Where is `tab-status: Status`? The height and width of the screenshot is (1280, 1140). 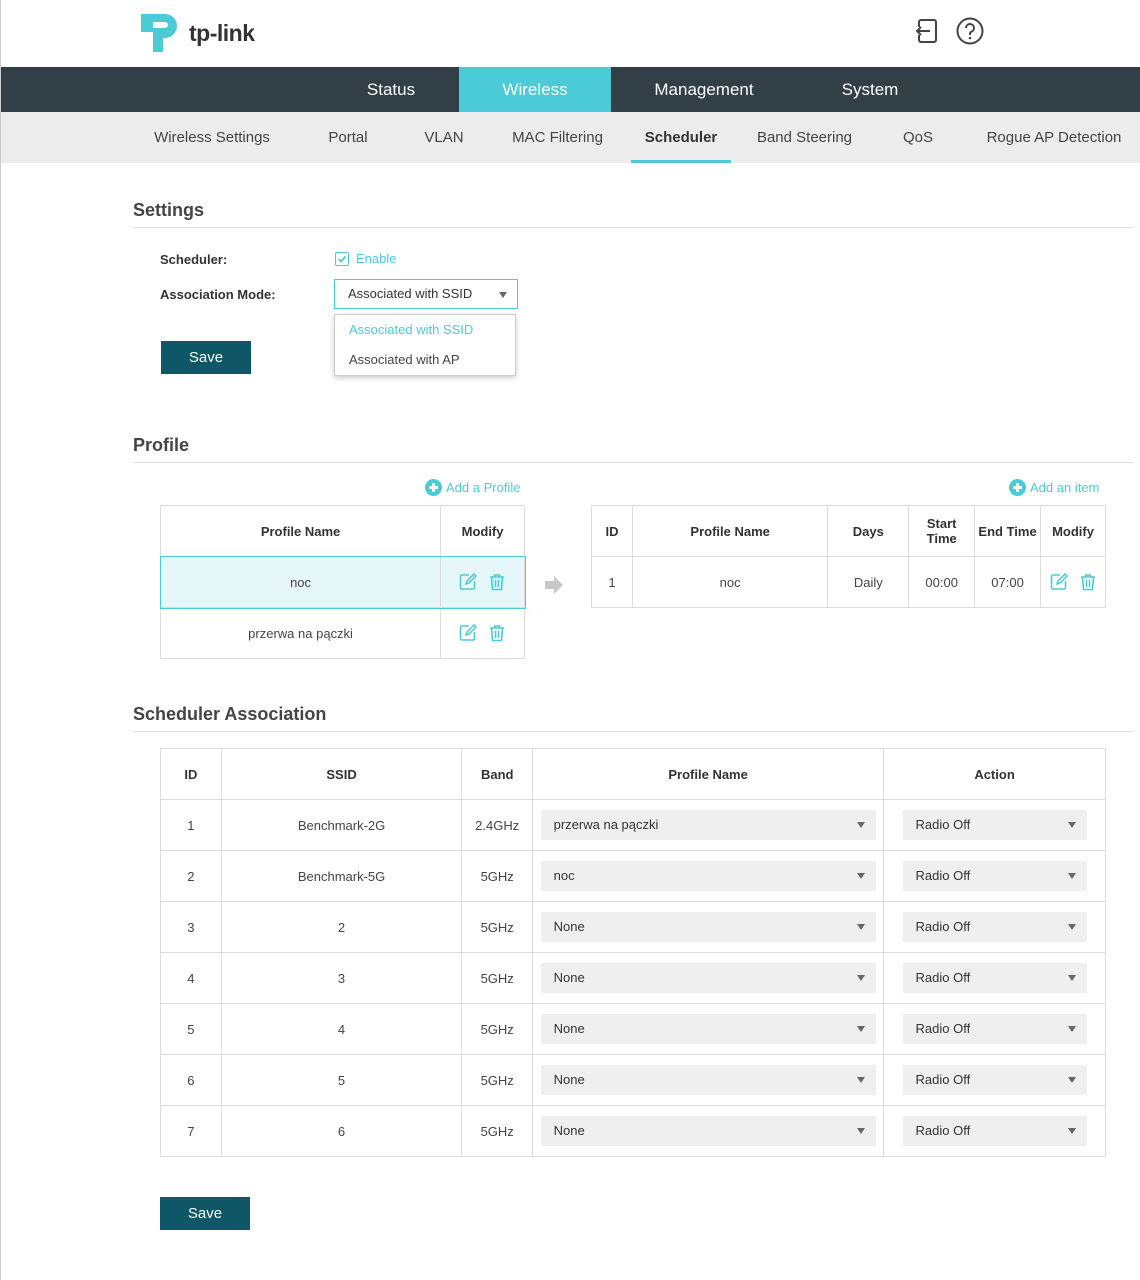 tab-status: Status is located at coordinates (391, 89).